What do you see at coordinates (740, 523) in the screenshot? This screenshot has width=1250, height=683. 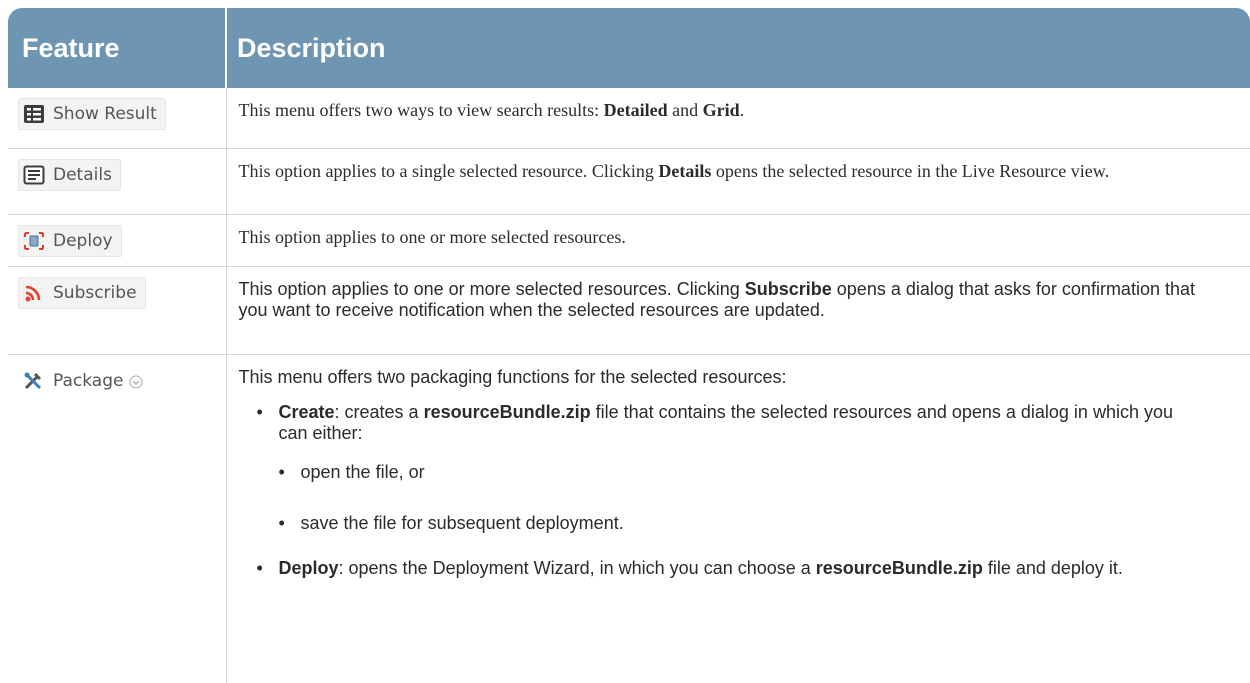 I see `list-item: save the file for subsequent deployment.` at bounding box center [740, 523].